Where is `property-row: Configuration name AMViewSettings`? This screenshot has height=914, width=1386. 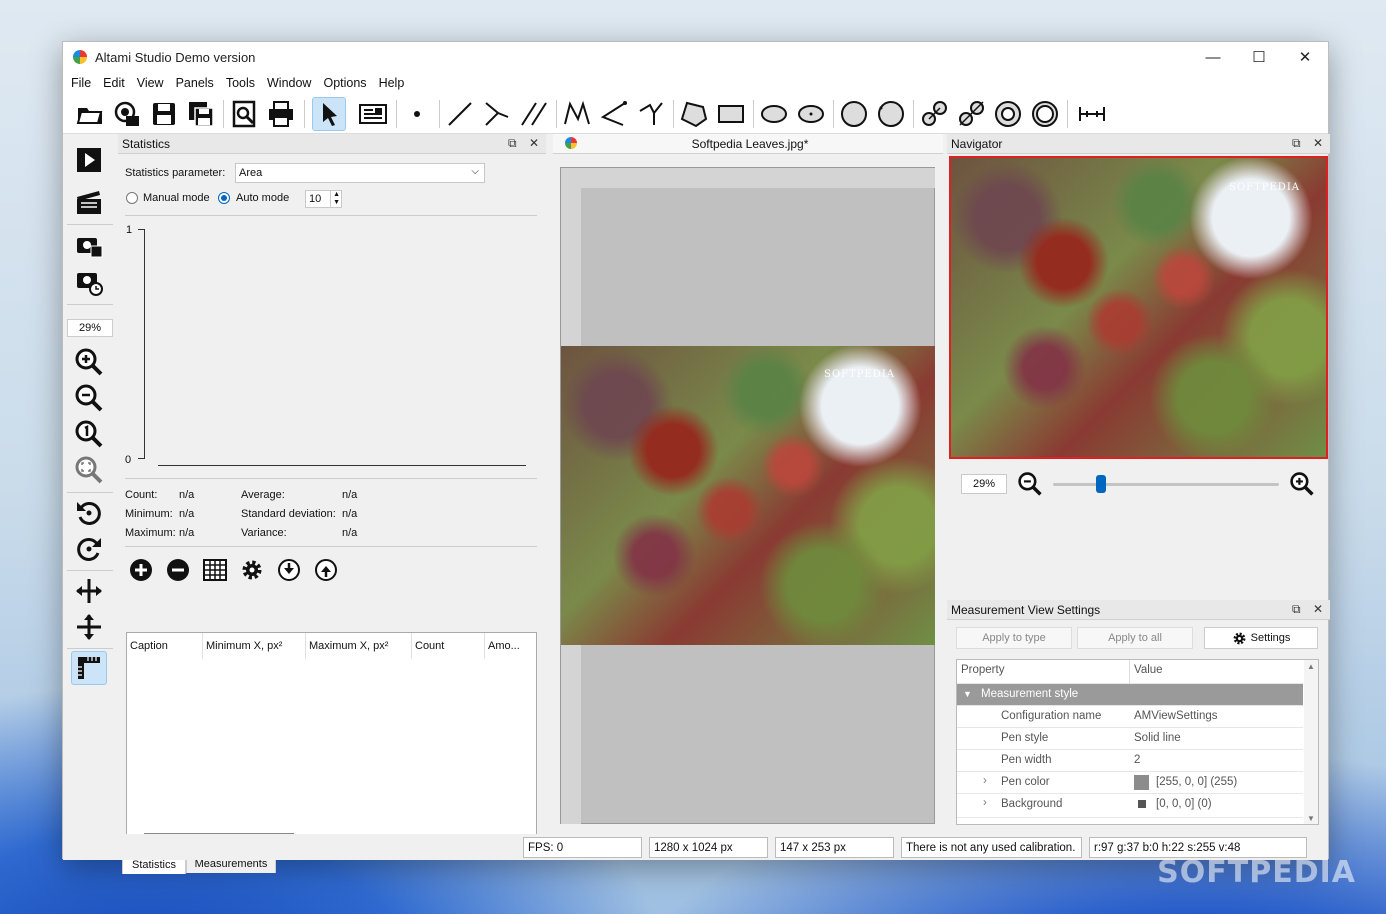 property-row: Configuration name AMViewSettings is located at coordinates (1130, 717).